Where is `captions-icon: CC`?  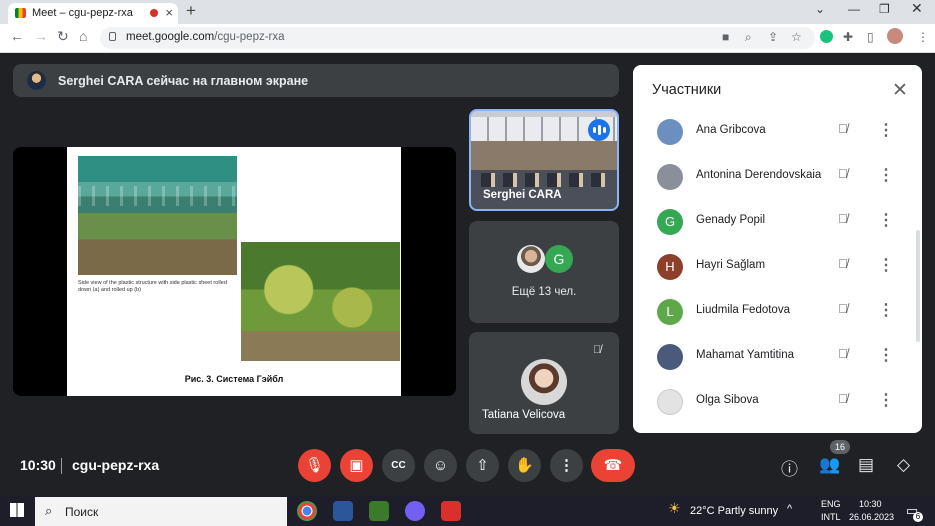 captions-icon: CC is located at coordinates (398, 465).